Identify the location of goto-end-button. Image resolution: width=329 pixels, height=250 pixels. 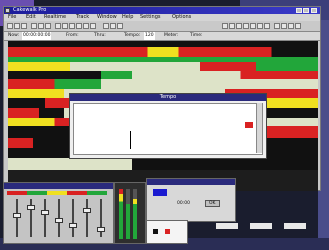
(267, 26).